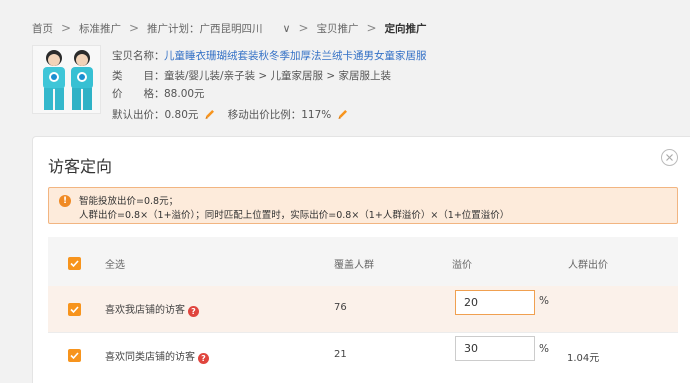 This screenshot has width=690, height=383. I want to click on row-coverage: 21, so click(340, 354).